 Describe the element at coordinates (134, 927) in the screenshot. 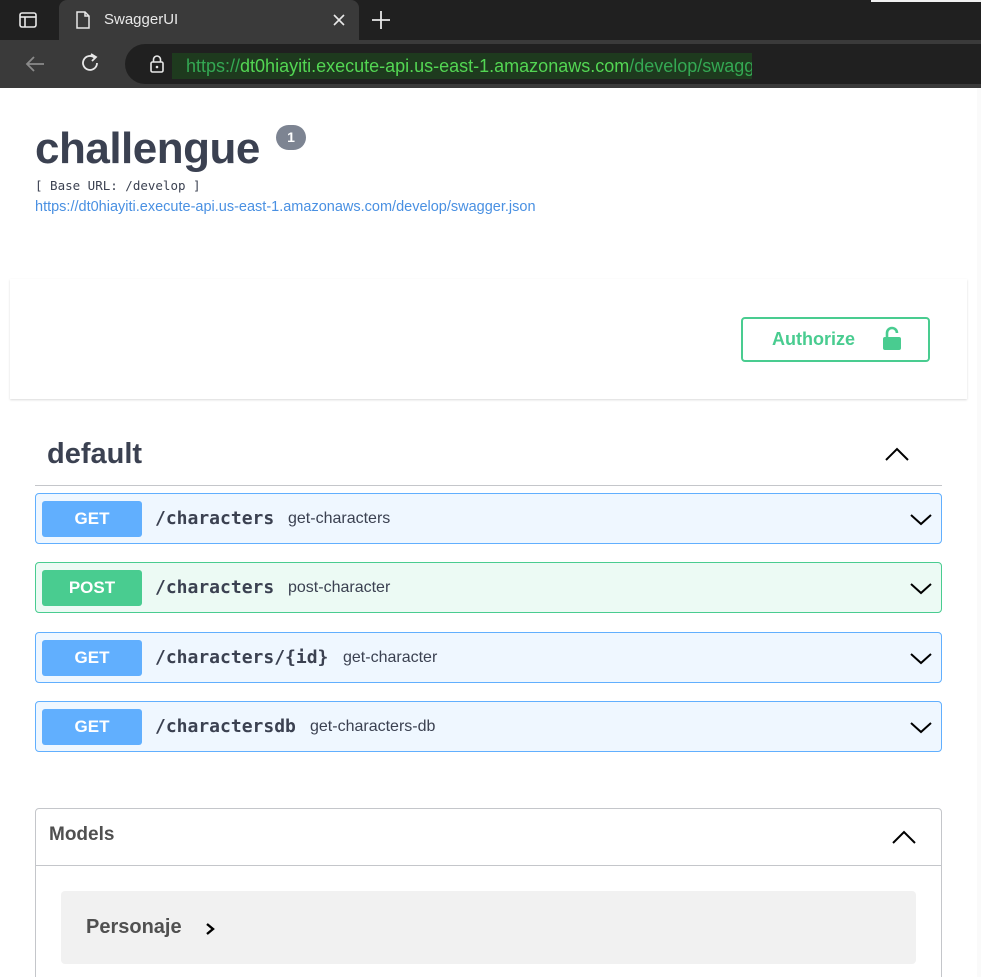

I see `model-name: Personaje` at that location.